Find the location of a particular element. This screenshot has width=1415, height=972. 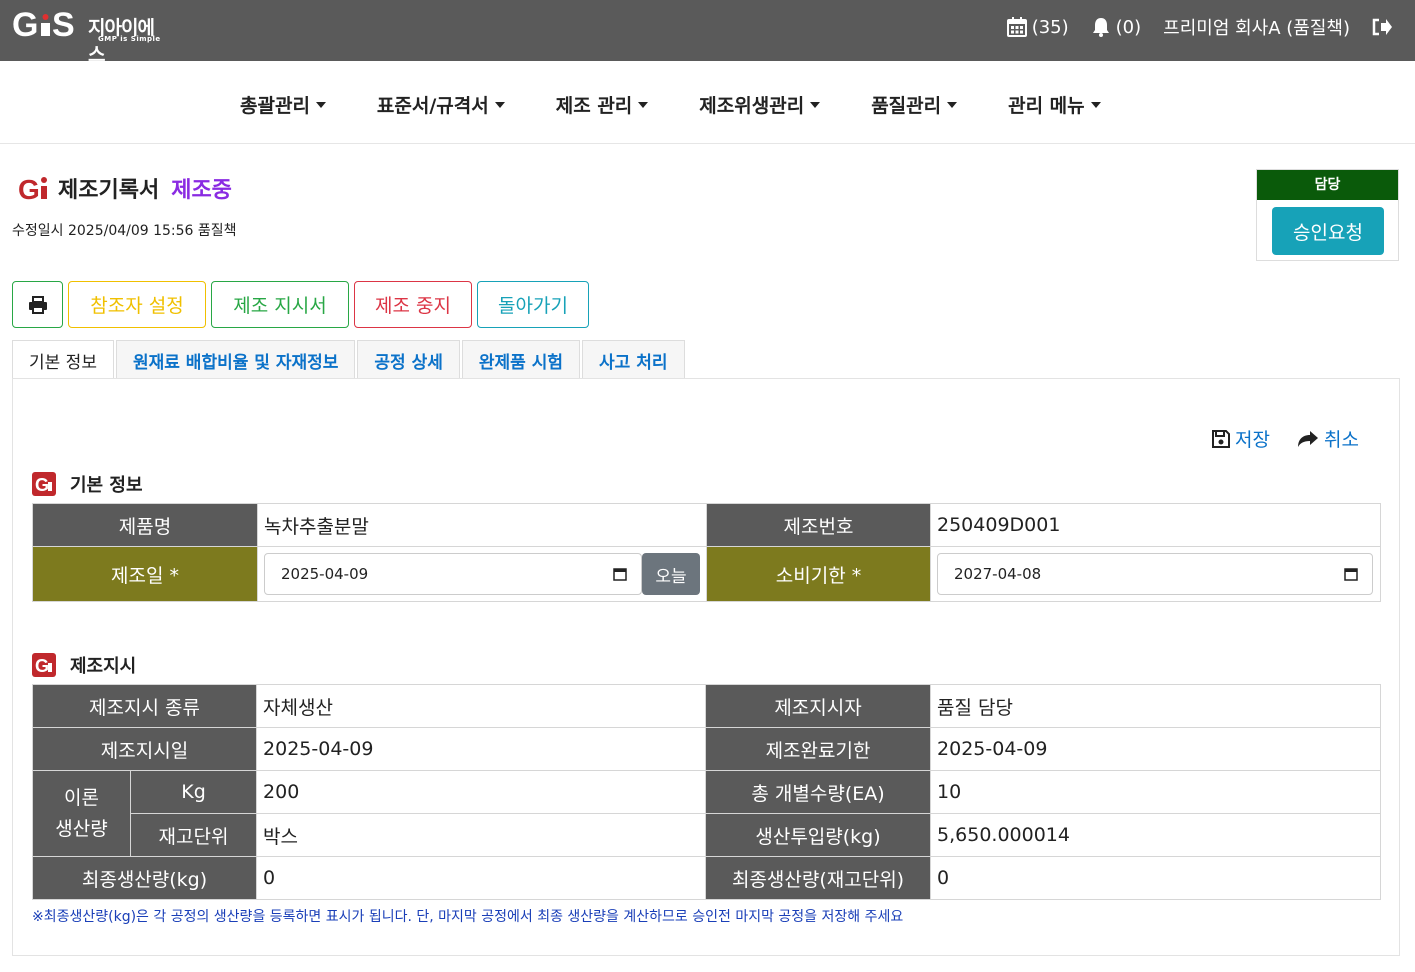

kg-value: 200 is located at coordinates (481, 792).